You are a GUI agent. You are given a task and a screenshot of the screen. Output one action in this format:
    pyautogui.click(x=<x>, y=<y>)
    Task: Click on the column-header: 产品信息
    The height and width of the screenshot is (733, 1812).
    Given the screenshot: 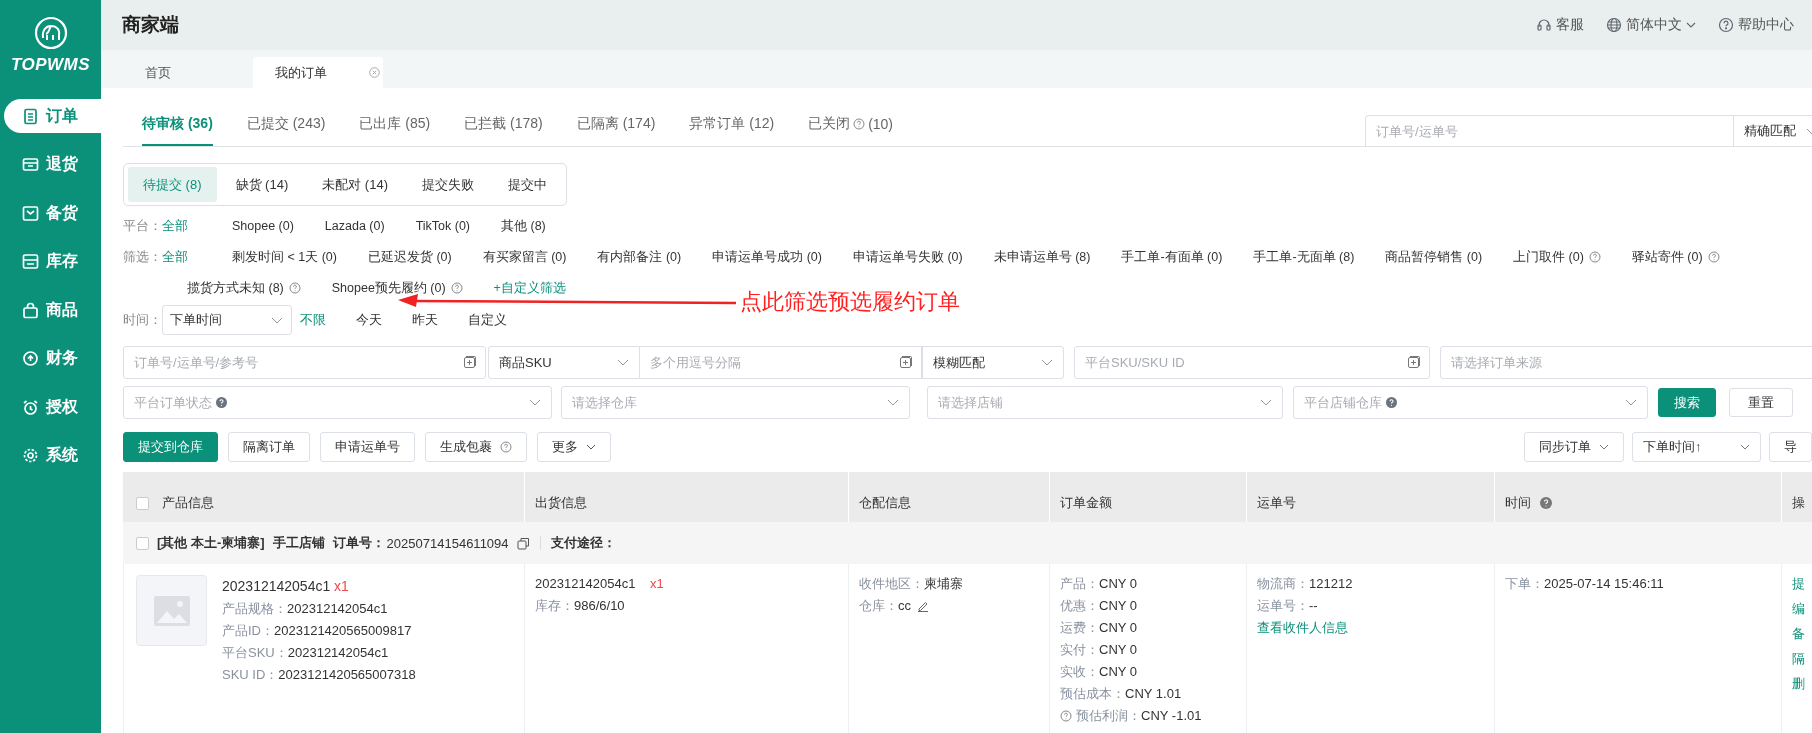 What is the action you would take?
    pyautogui.click(x=188, y=503)
    